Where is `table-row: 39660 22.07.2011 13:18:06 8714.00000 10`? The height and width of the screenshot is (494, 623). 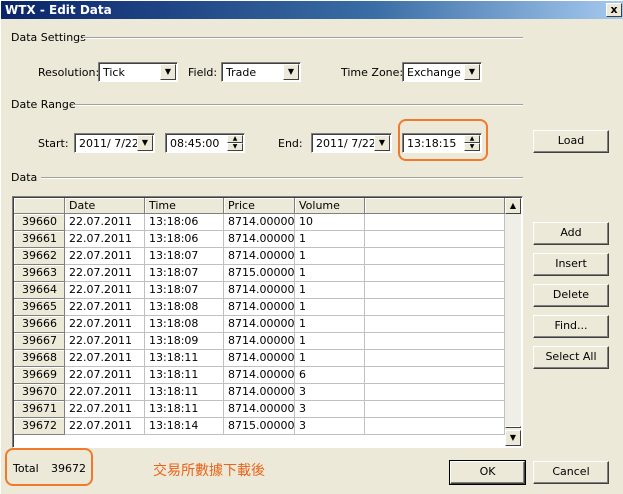 table-row: 39660 22.07.2011 13:18:06 8714.00000 10 is located at coordinates (259, 222).